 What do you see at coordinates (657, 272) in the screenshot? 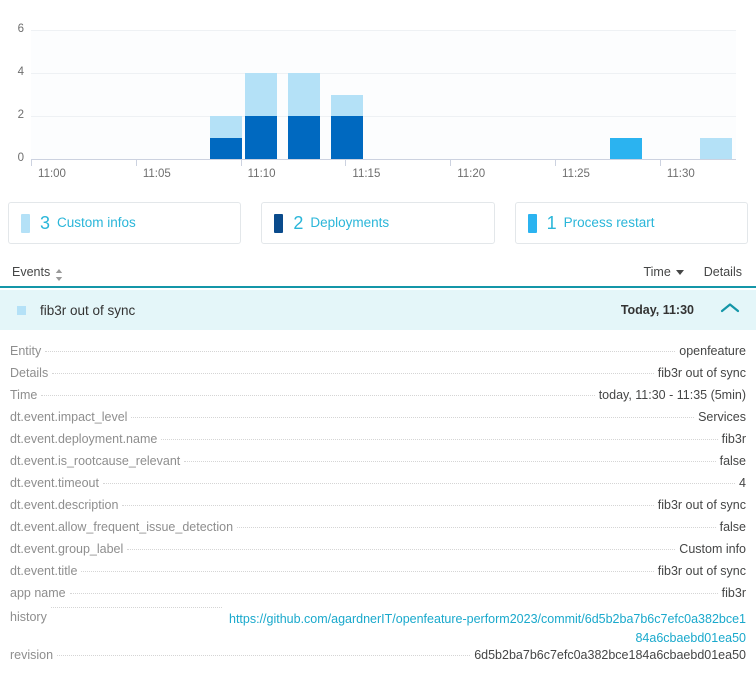
I see `time-column-label: Time` at bounding box center [657, 272].